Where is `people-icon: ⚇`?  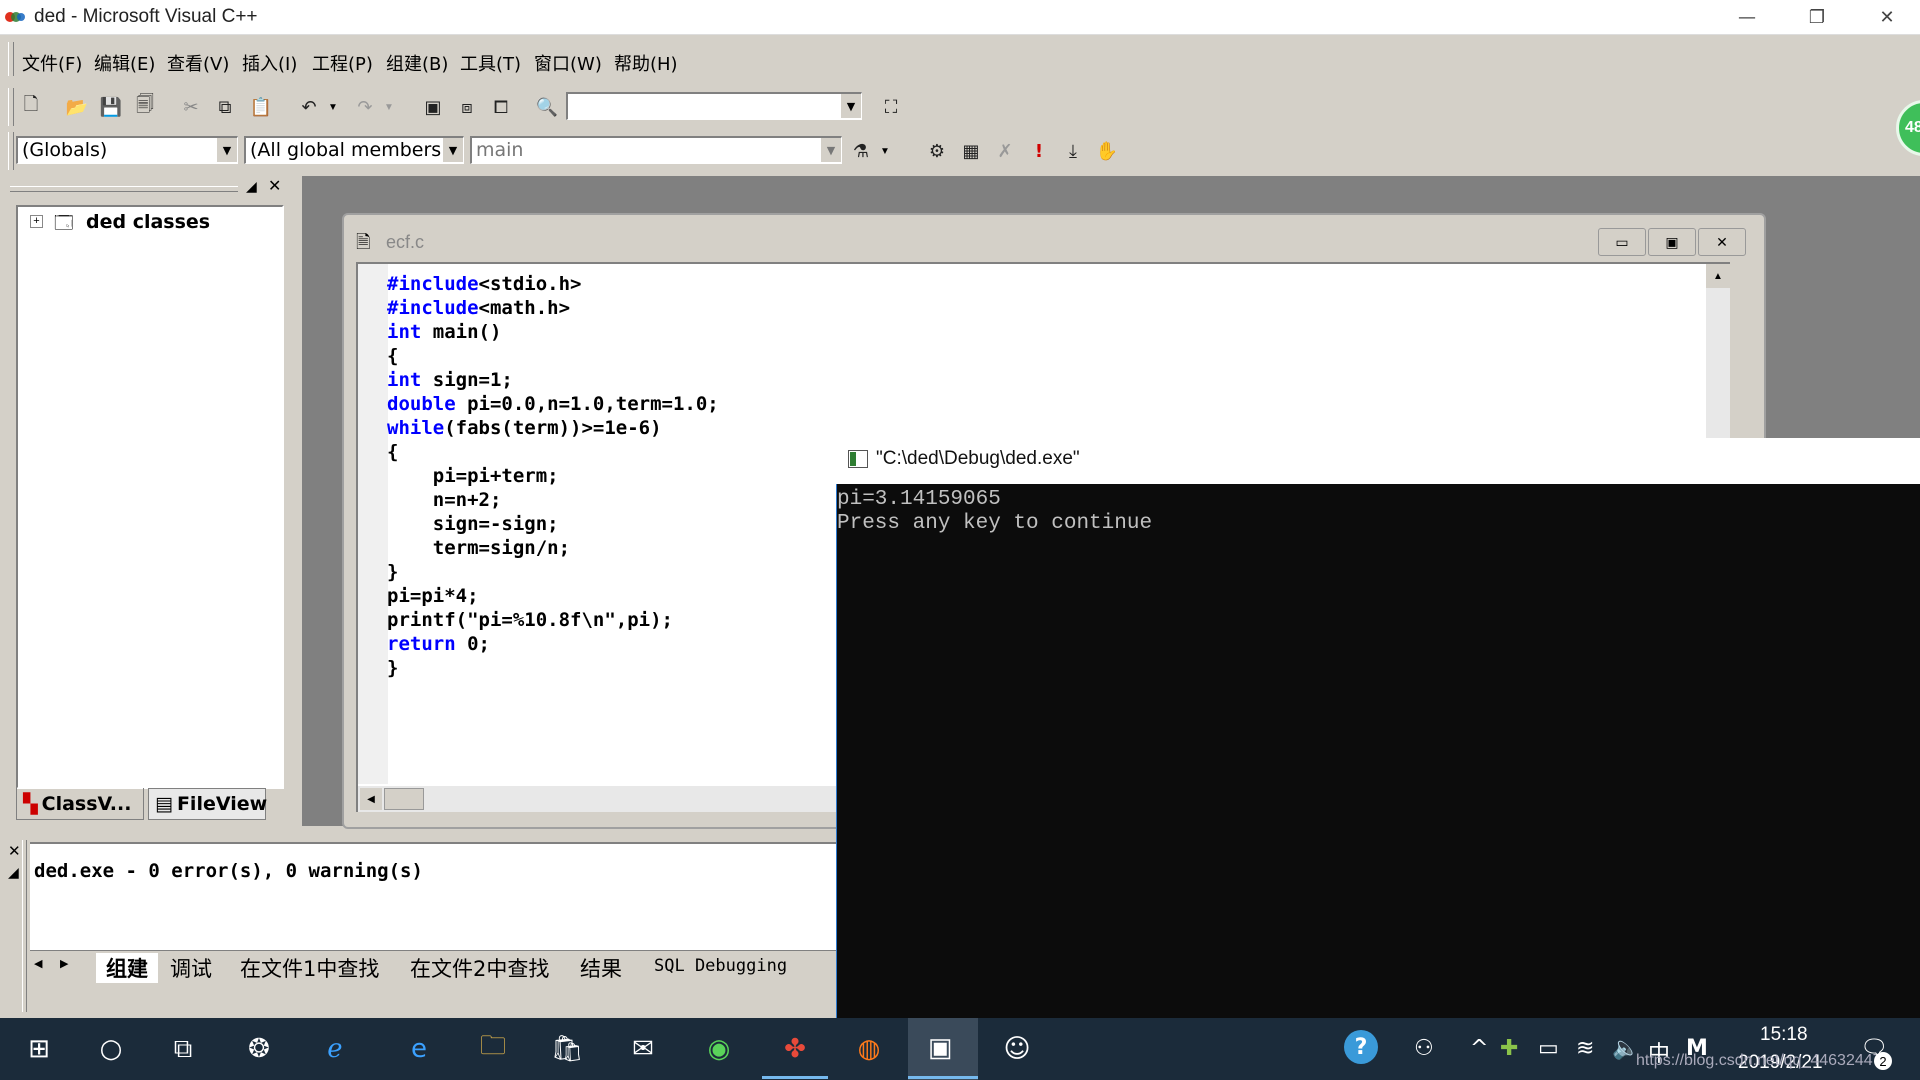
people-icon: ⚇ is located at coordinates (1424, 1048).